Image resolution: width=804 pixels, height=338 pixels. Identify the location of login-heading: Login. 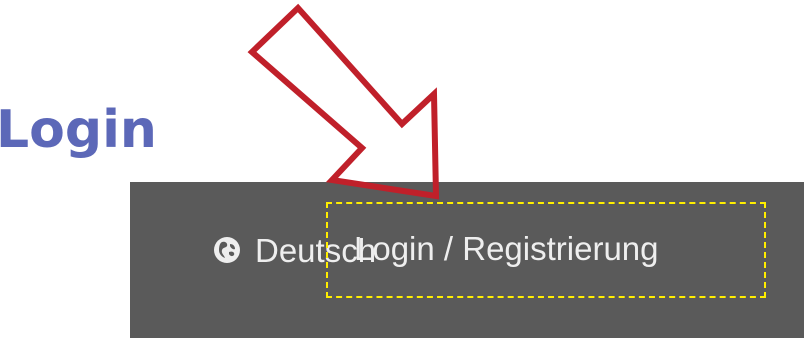
(78, 130).